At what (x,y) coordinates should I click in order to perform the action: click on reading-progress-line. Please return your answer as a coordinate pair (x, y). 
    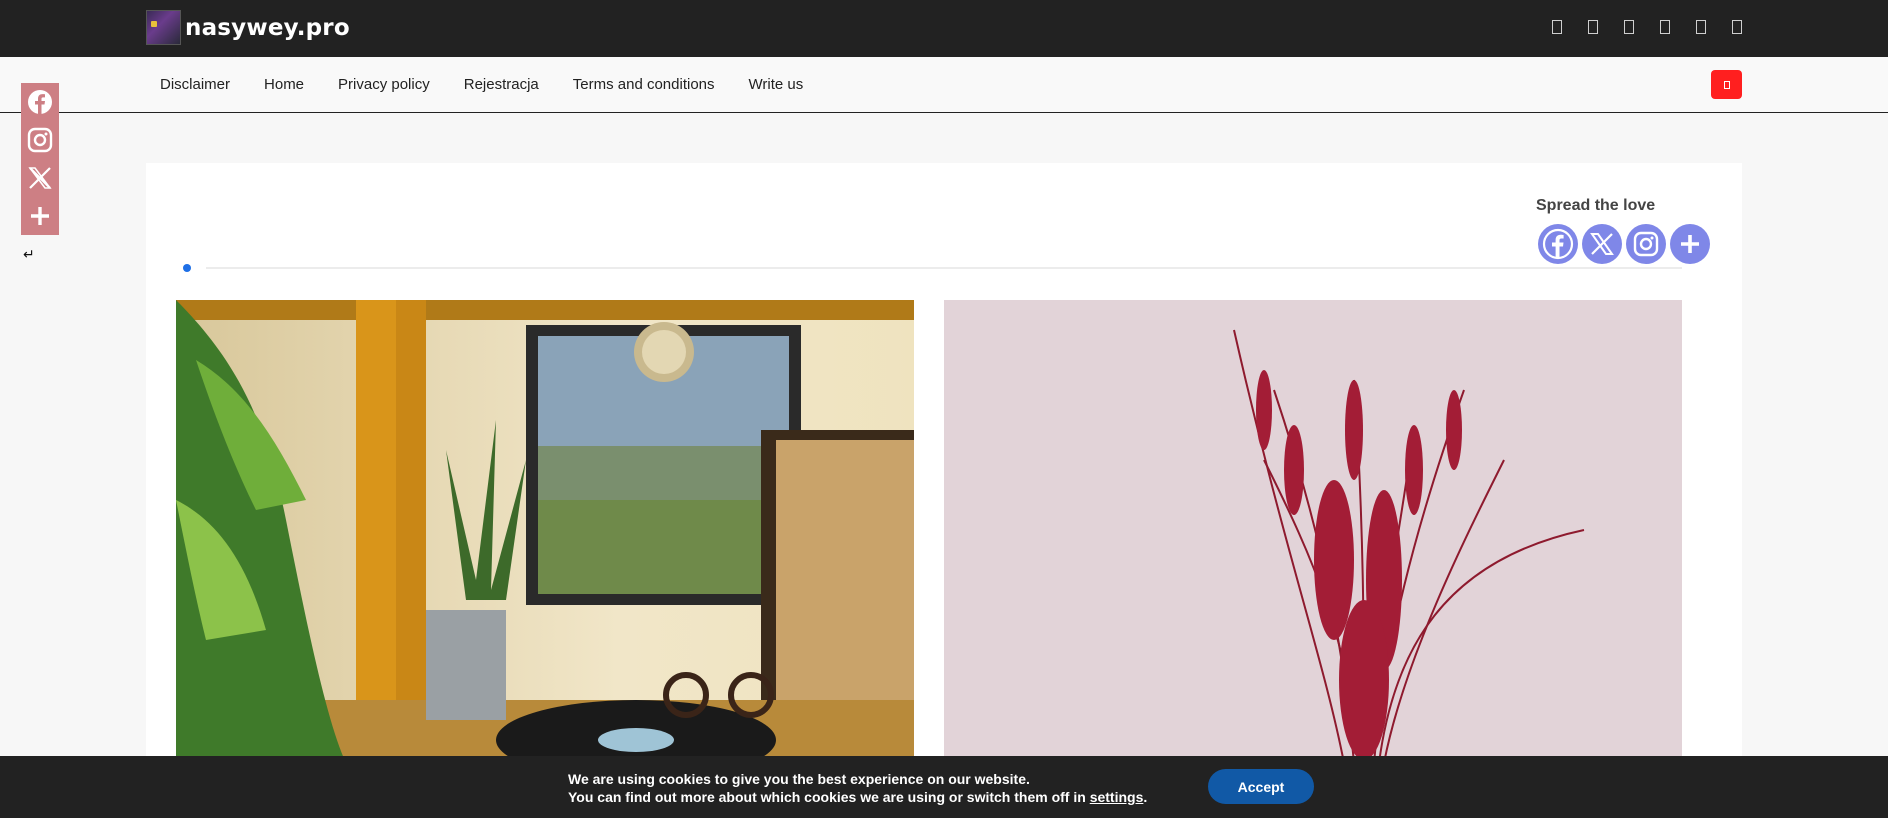
    Looking at the image, I should click on (944, 268).